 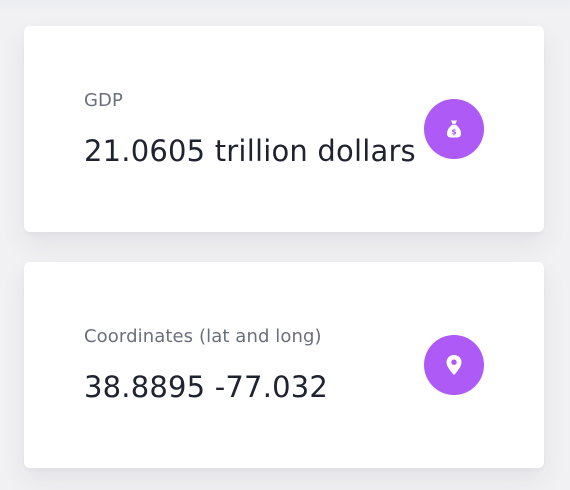 What do you see at coordinates (103, 100) in the screenshot?
I see `gdp-label: GDP` at bounding box center [103, 100].